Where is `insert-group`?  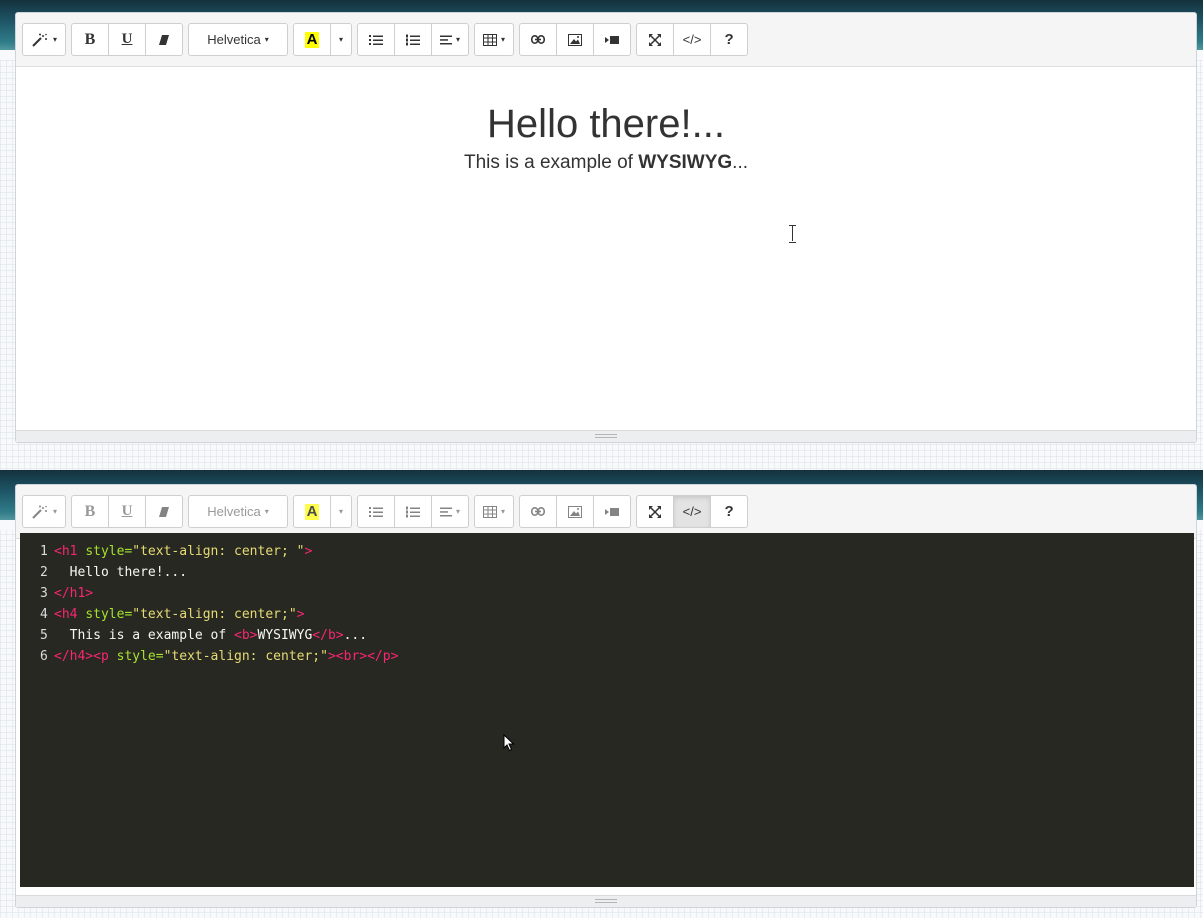
insert-group is located at coordinates (575, 511).